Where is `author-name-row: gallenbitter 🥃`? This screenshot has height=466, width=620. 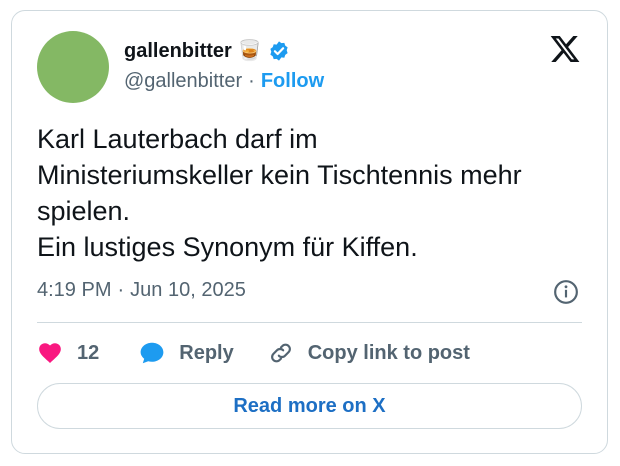
author-name-row: gallenbitter 🥃 is located at coordinates (207, 50).